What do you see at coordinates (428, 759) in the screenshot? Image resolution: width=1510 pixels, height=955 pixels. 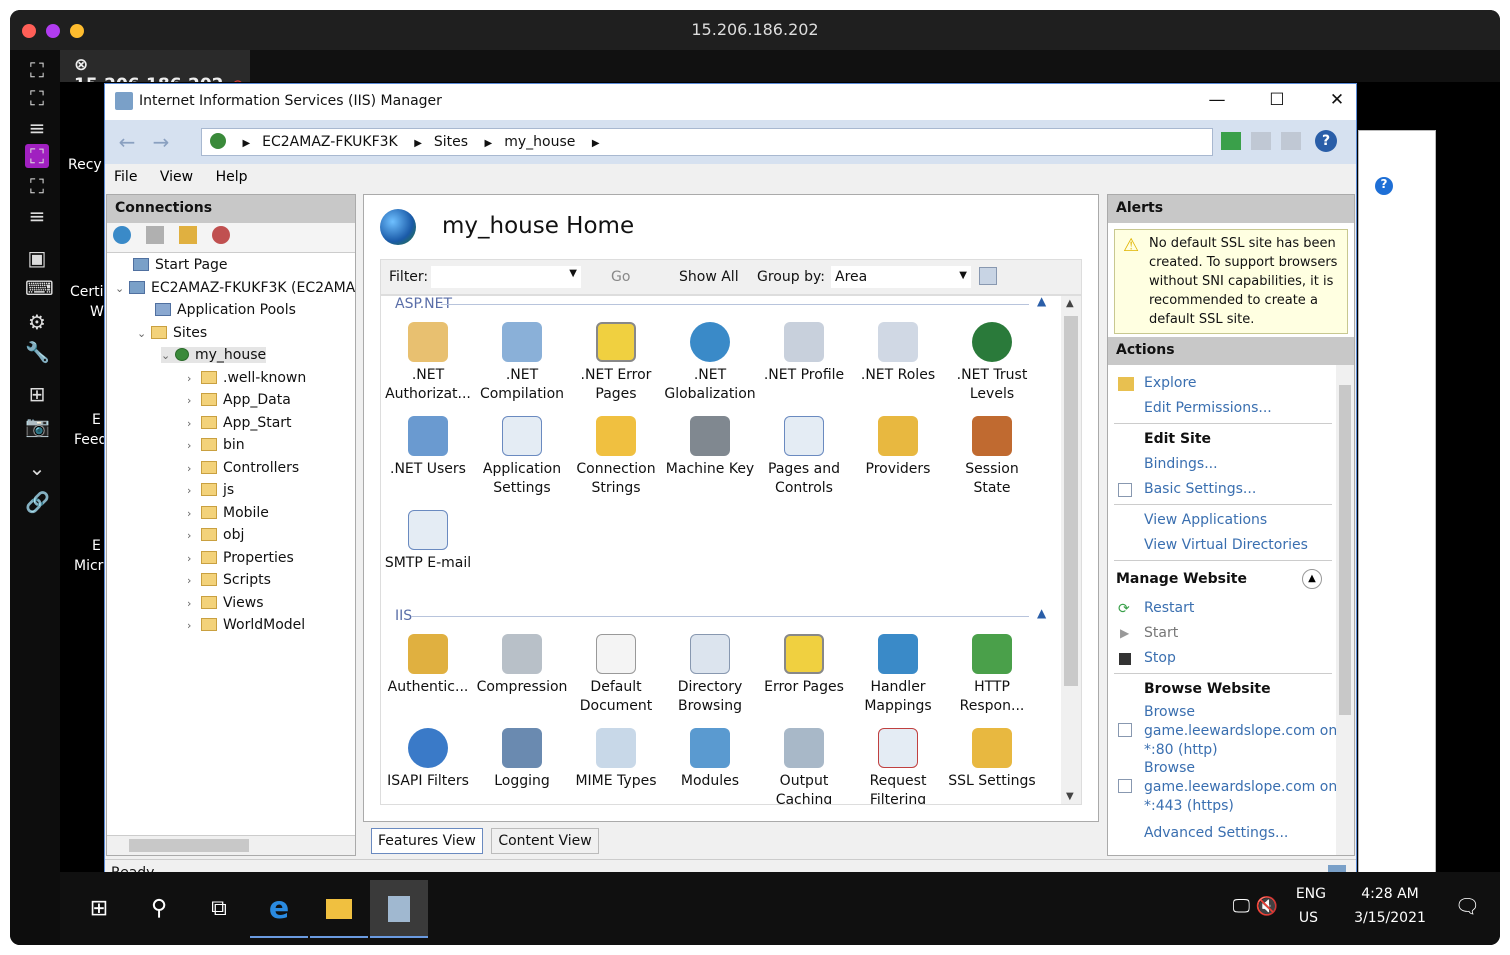 I see `feature-isapi-filters: ISAPI Filters` at bounding box center [428, 759].